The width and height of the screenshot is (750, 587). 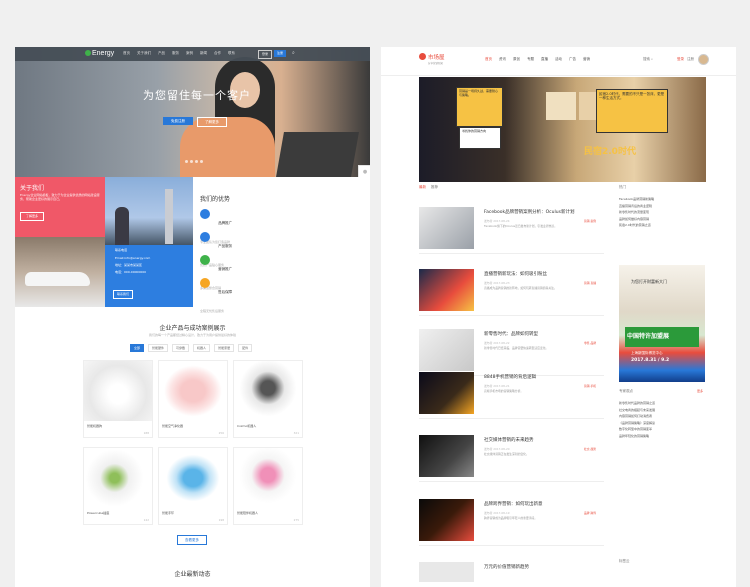 What do you see at coordinates (428, 187) in the screenshot?
I see `article-tabs: 最新 推荐` at bounding box center [428, 187].